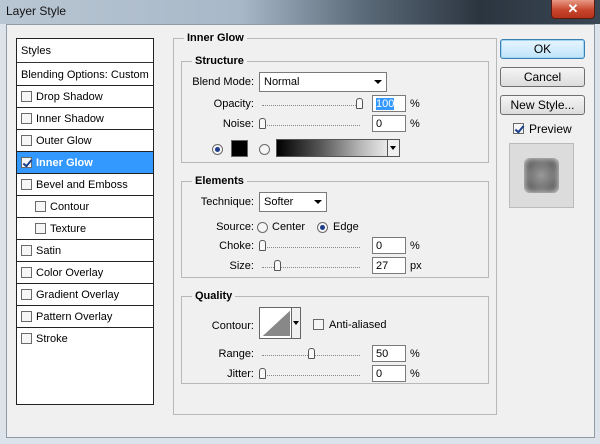 This screenshot has width=600, height=444. I want to click on choke-slider-thumb, so click(262, 245).